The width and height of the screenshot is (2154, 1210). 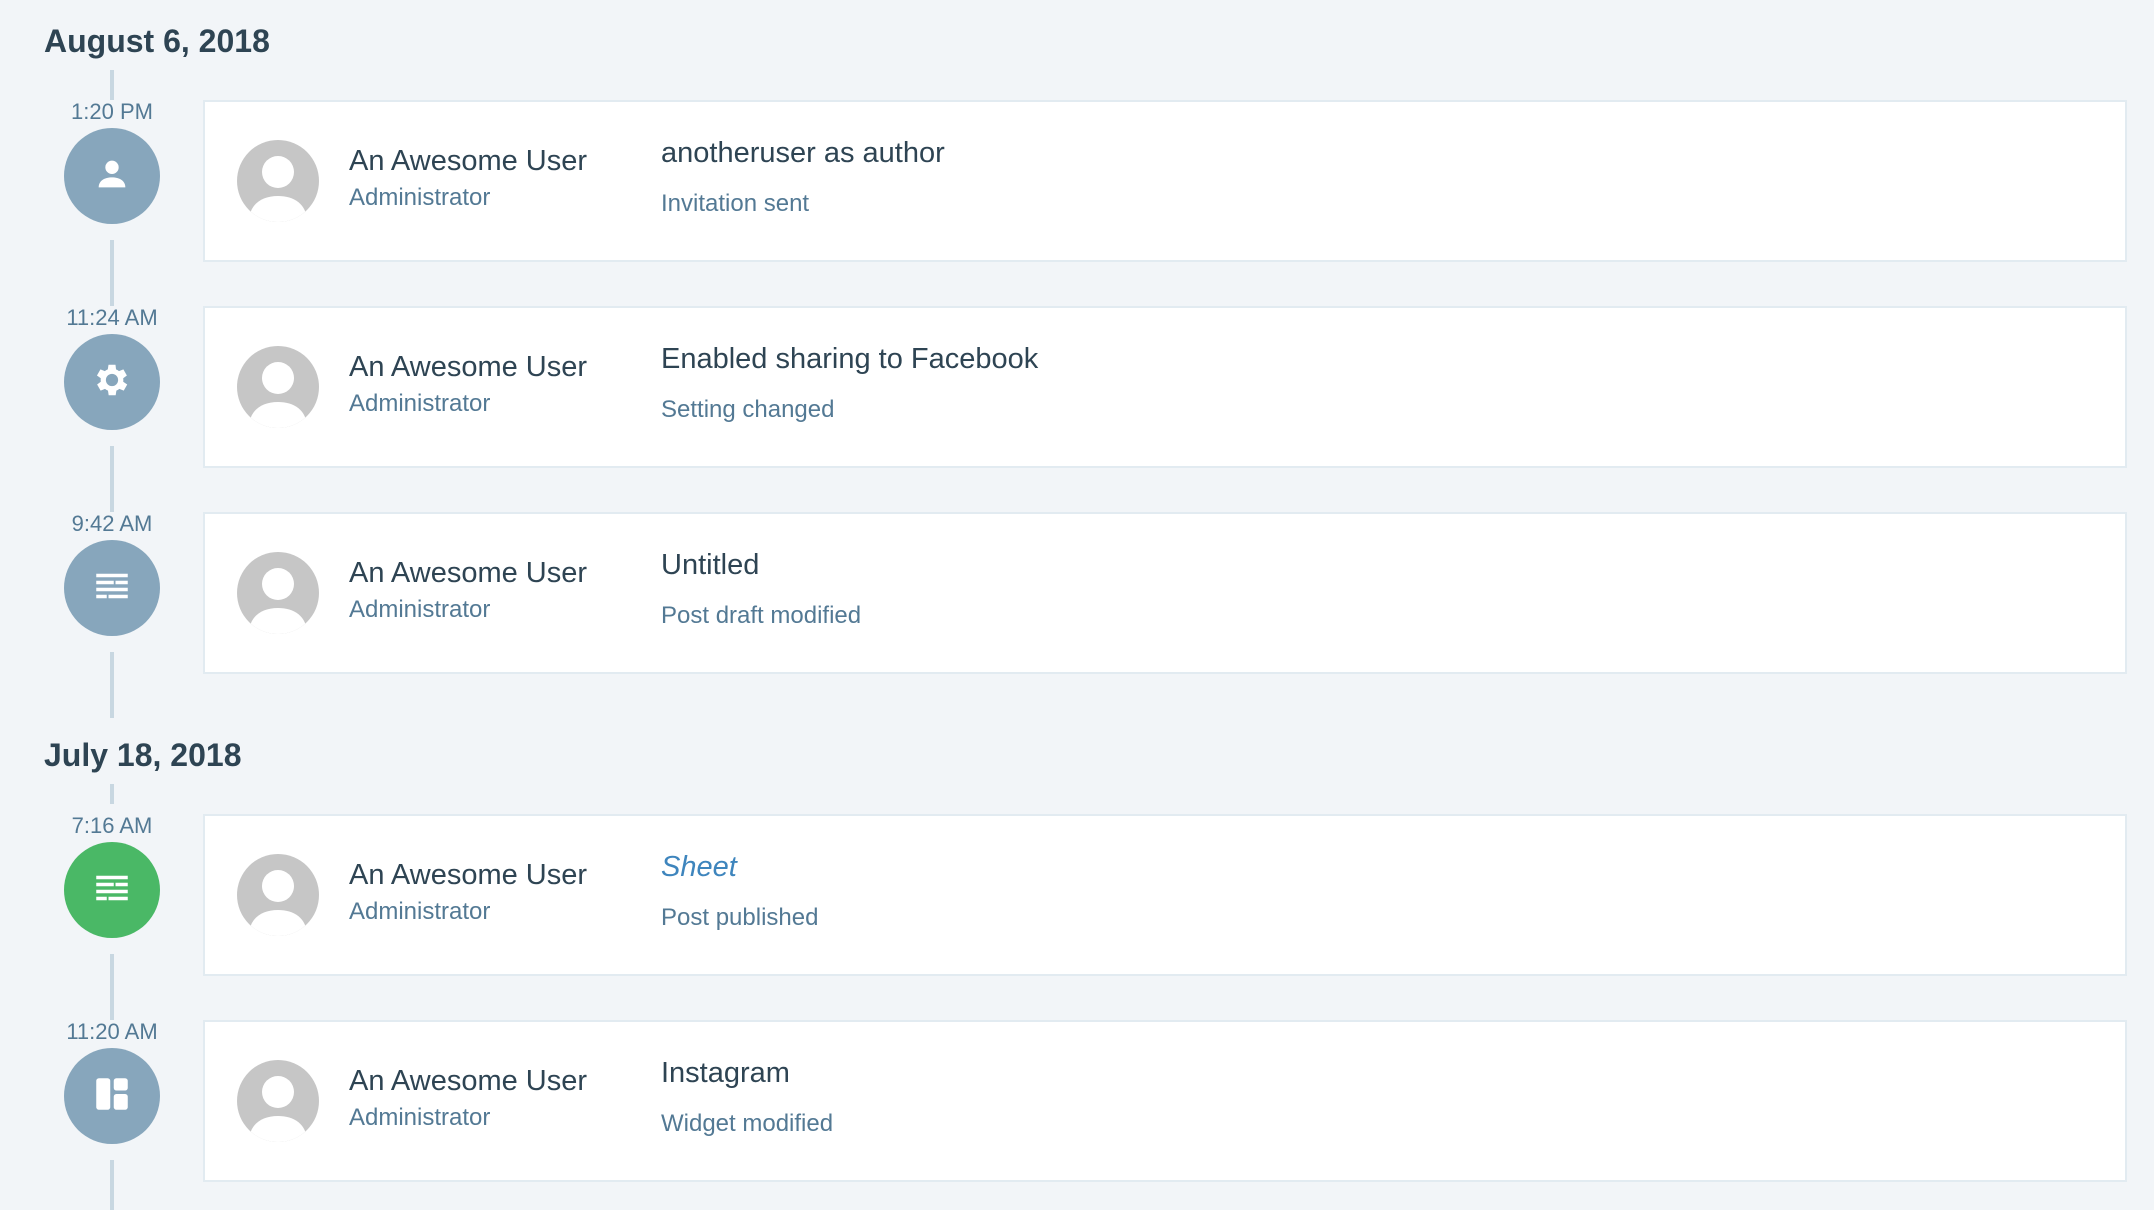 What do you see at coordinates (850, 359) in the screenshot?
I see `event-title: Enabled sharing to Facebook` at bounding box center [850, 359].